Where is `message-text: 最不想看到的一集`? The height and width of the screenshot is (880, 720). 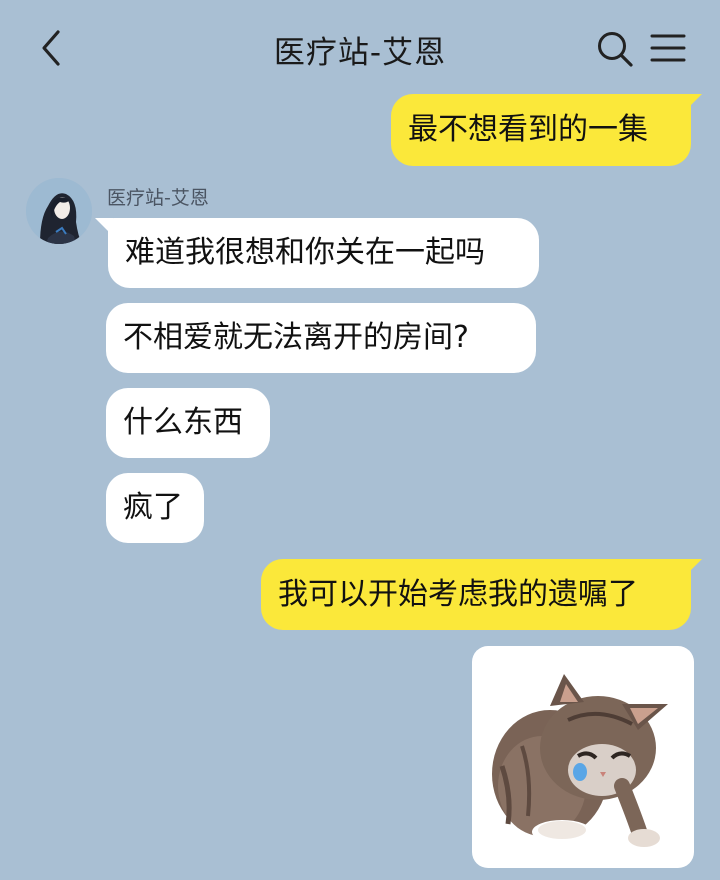 message-text: 最不想看到的一集 is located at coordinates (528, 129).